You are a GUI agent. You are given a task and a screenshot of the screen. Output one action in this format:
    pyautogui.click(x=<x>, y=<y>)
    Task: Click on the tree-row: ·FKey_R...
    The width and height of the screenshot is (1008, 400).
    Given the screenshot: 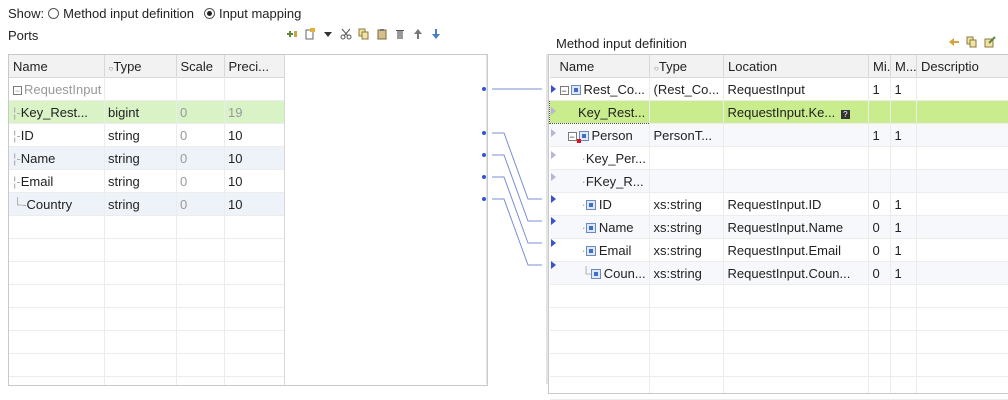 What is the action you would take?
    pyautogui.click(x=779, y=181)
    